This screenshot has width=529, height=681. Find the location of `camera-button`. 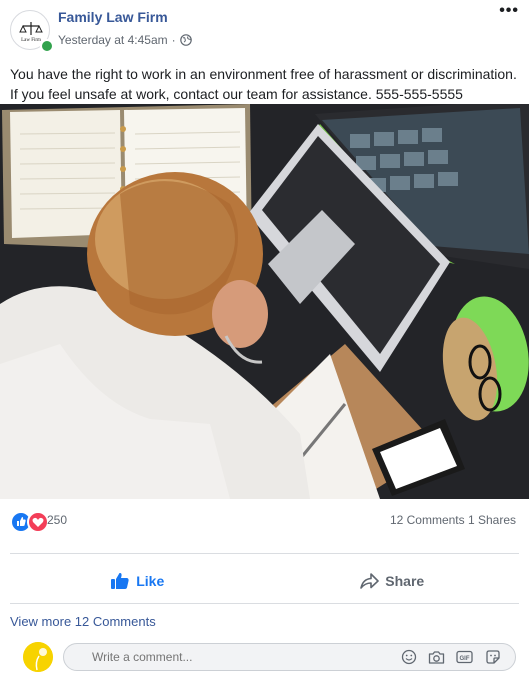

camera-button is located at coordinates (436, 657).